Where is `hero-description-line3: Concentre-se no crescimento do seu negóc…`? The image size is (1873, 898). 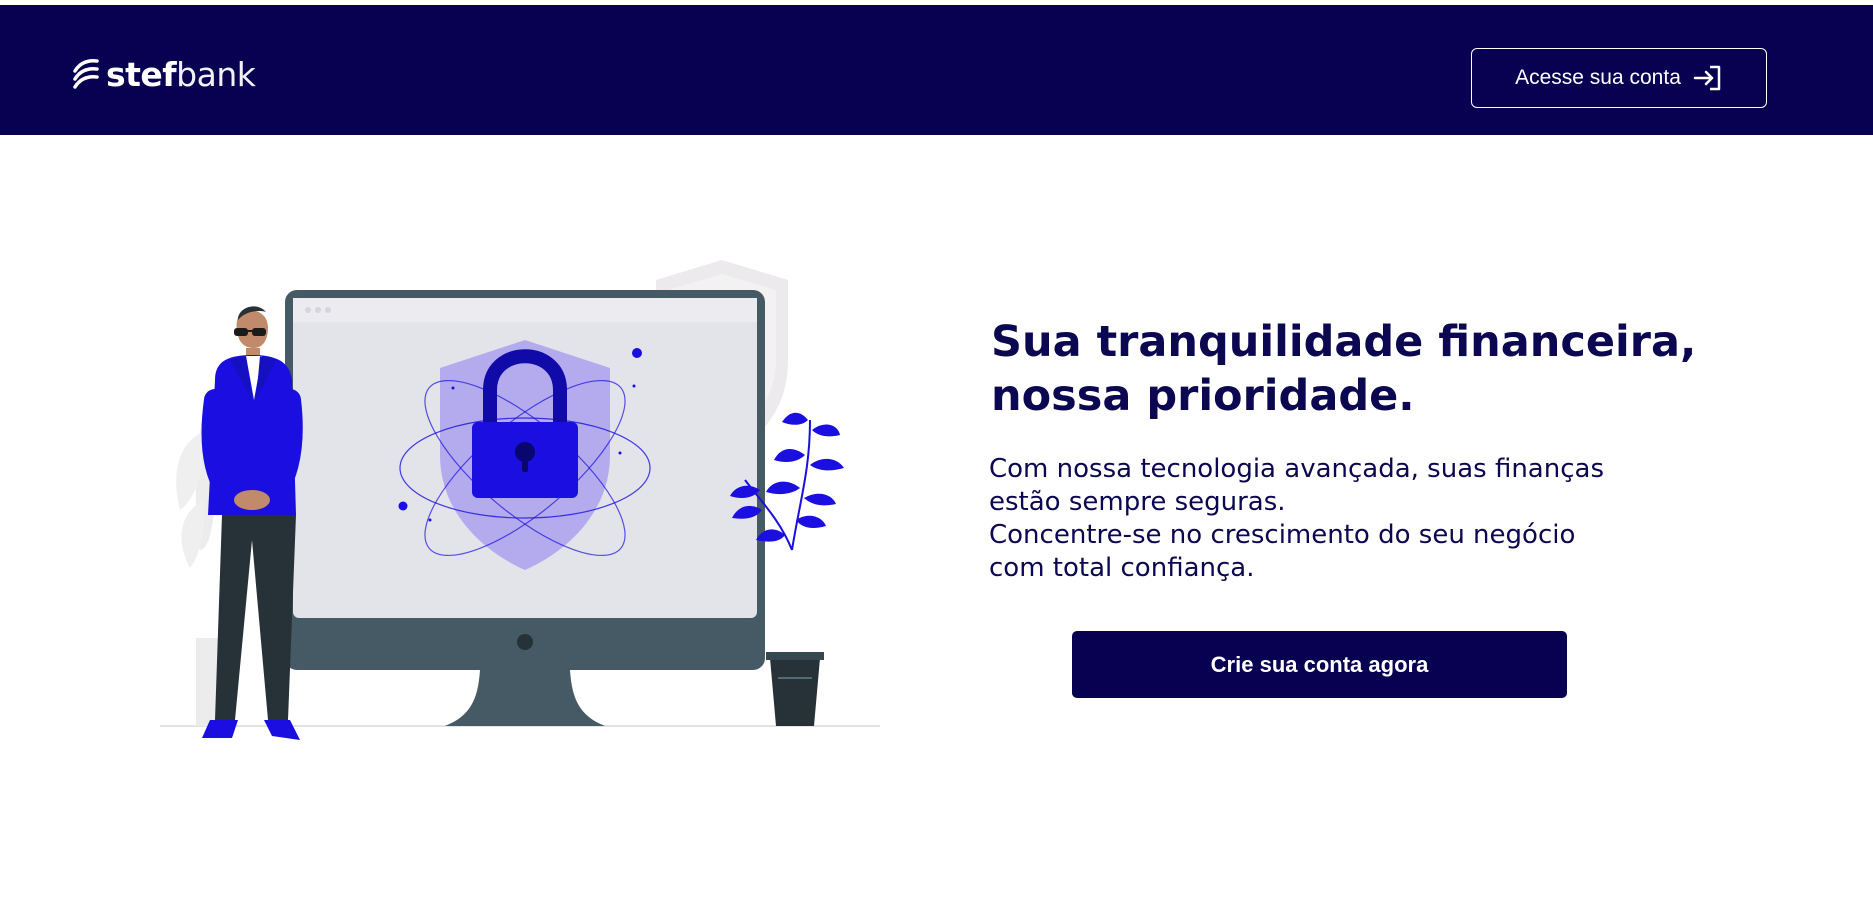
hero-description-line3: Concentre-se no crescimento do seu negóc… is located at coordinates (1282, 535).